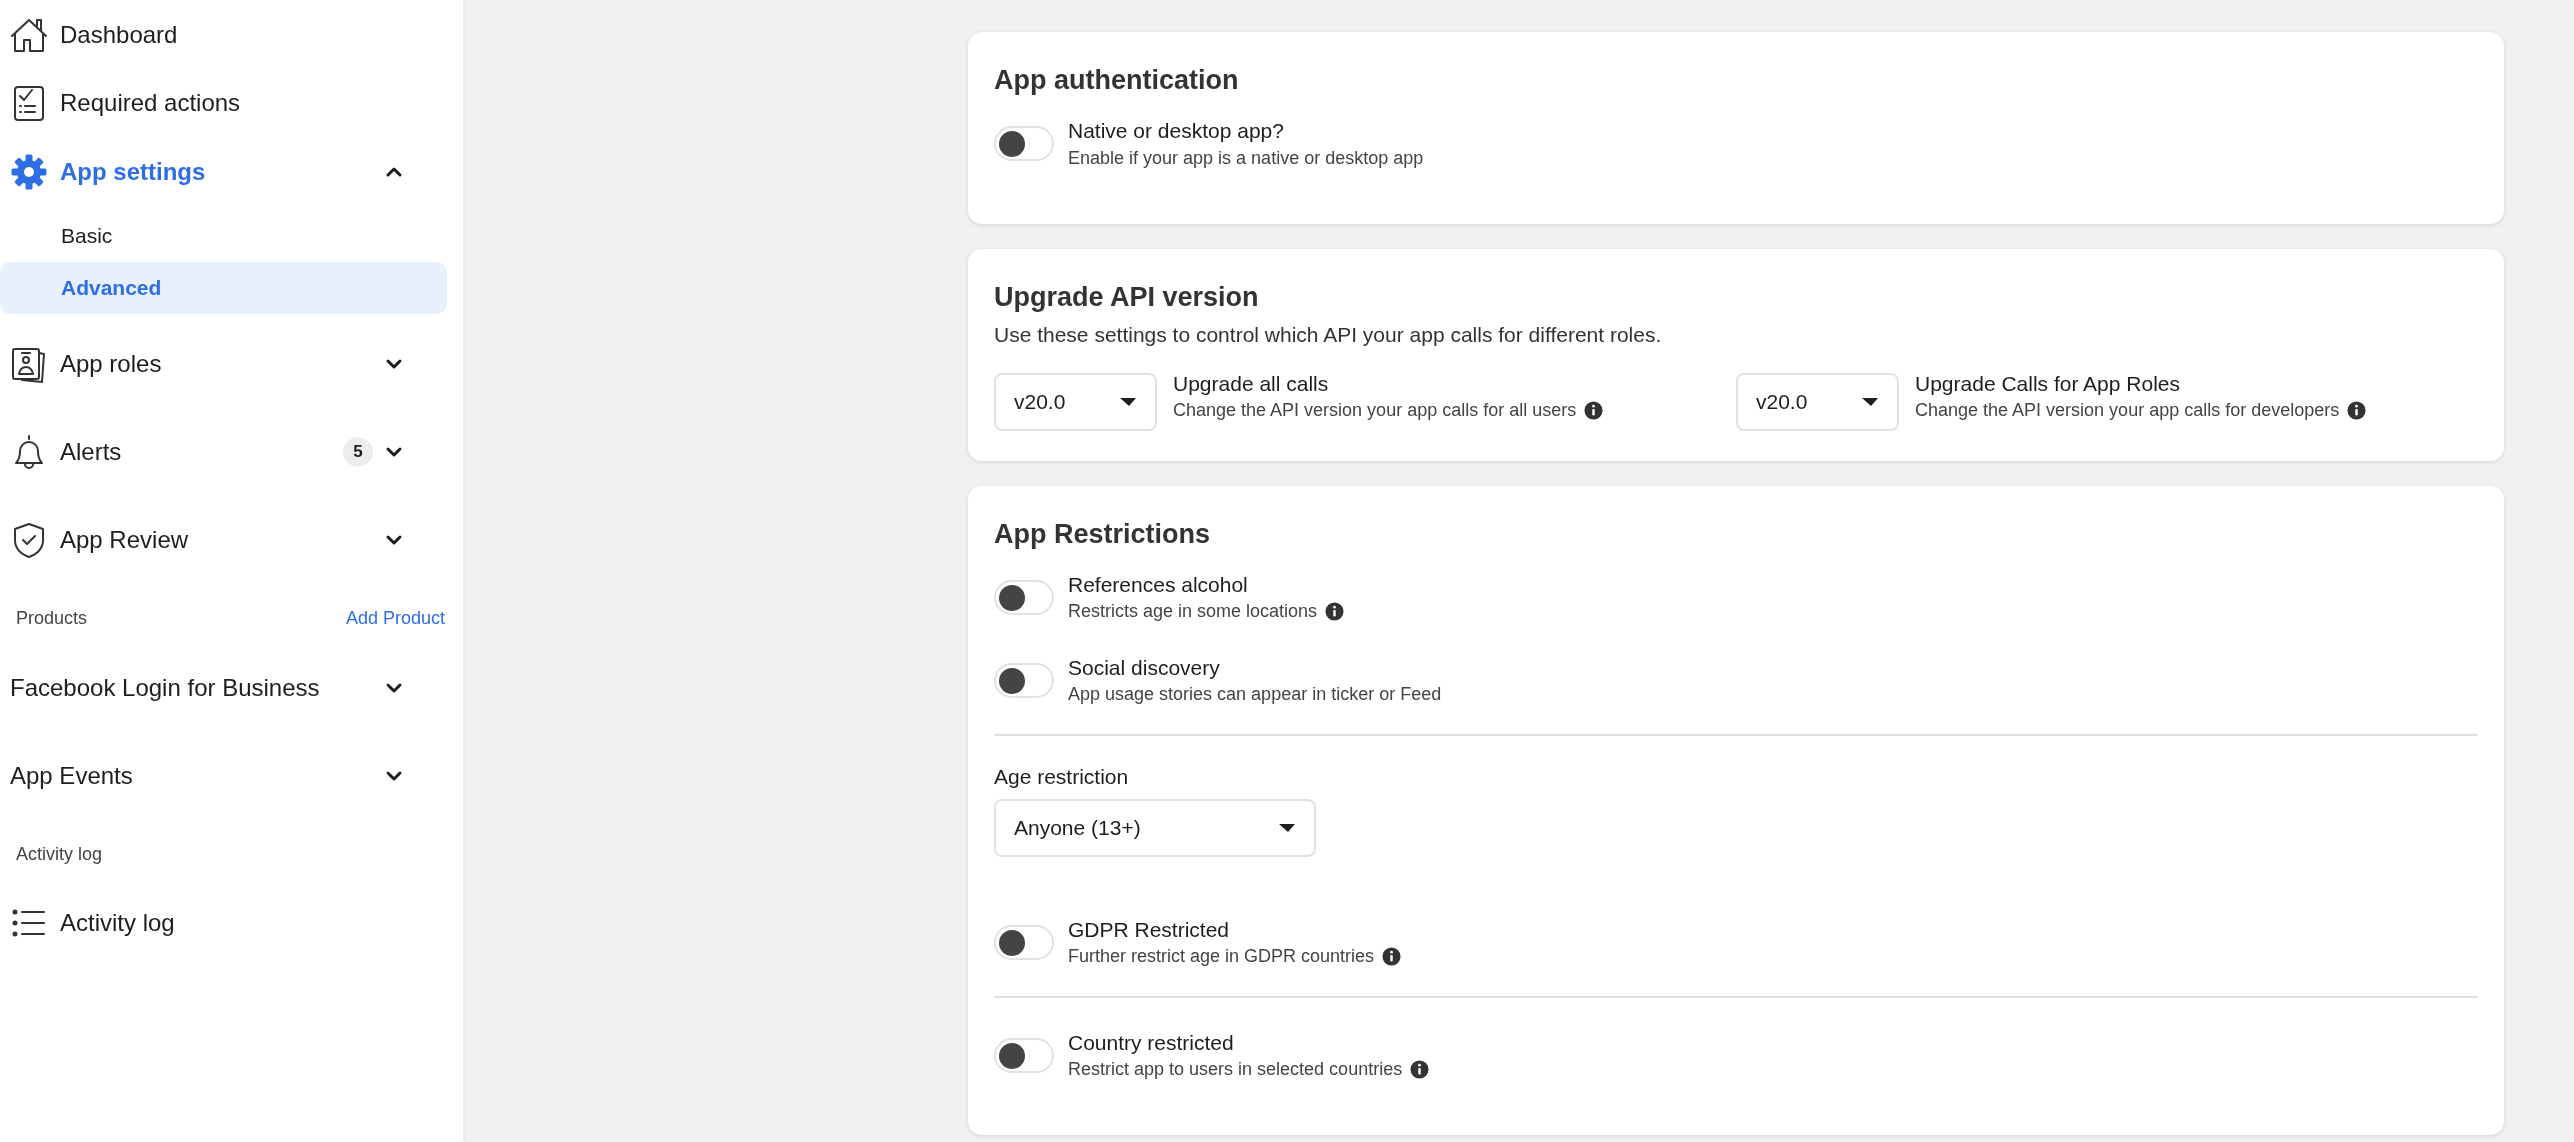  What do you see at coordinates (261, 923) in the screenshot?
I see `sidebar-item: Activity log` at bounding box center [261, 923].